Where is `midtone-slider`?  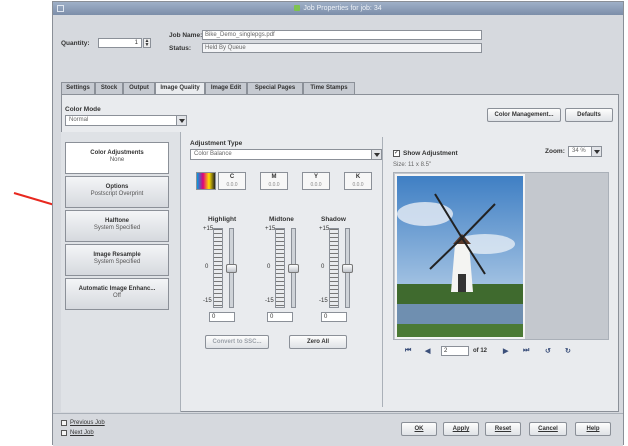
midtone-slider is located at coordinates (286, 268).